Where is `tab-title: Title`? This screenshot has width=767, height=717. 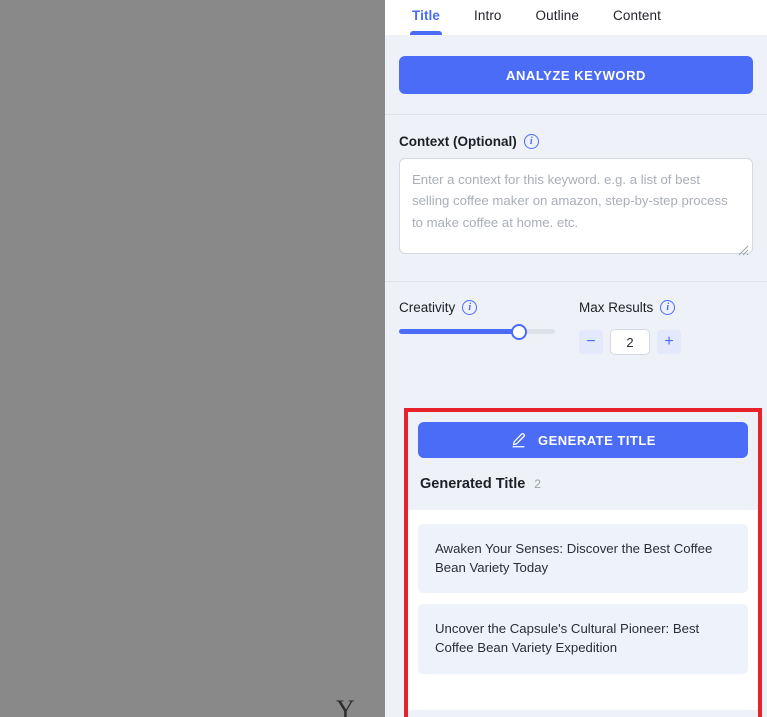
tab-title: Title is located at coordinates (426, 17).